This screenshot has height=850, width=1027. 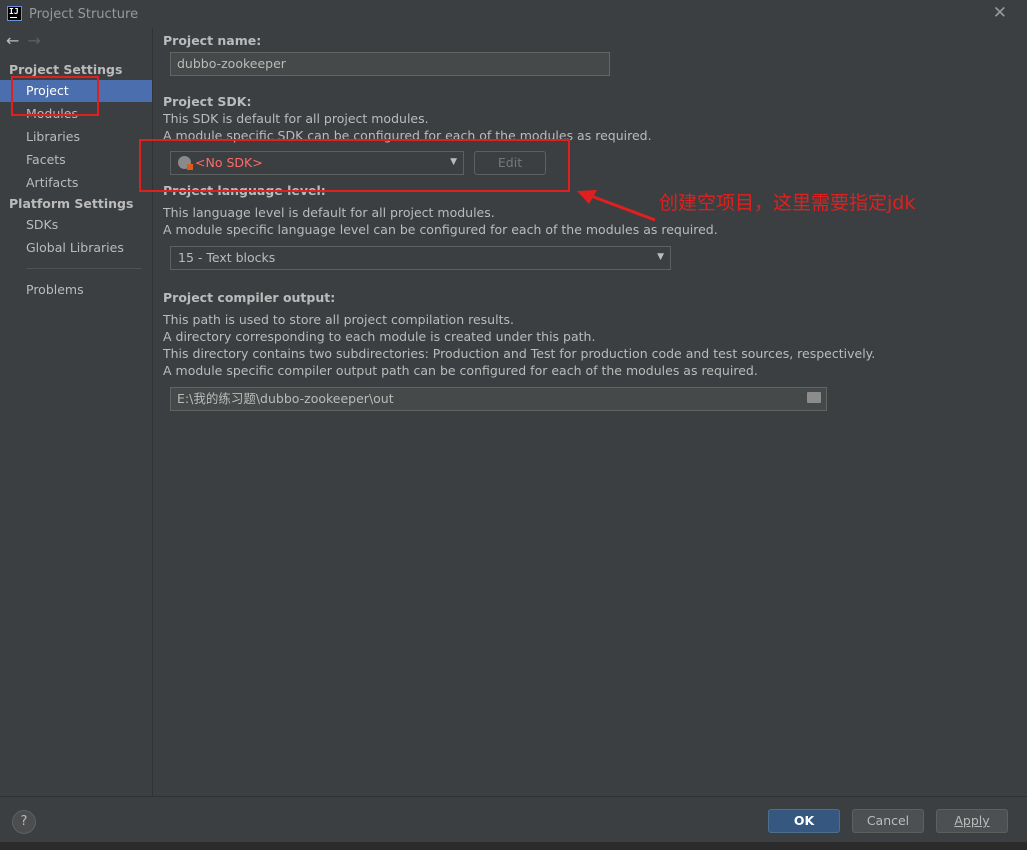 What do you see at coordinates (513, 846) in the screenshot?
I see `bottom-edge` at bounding box center [513, 846].